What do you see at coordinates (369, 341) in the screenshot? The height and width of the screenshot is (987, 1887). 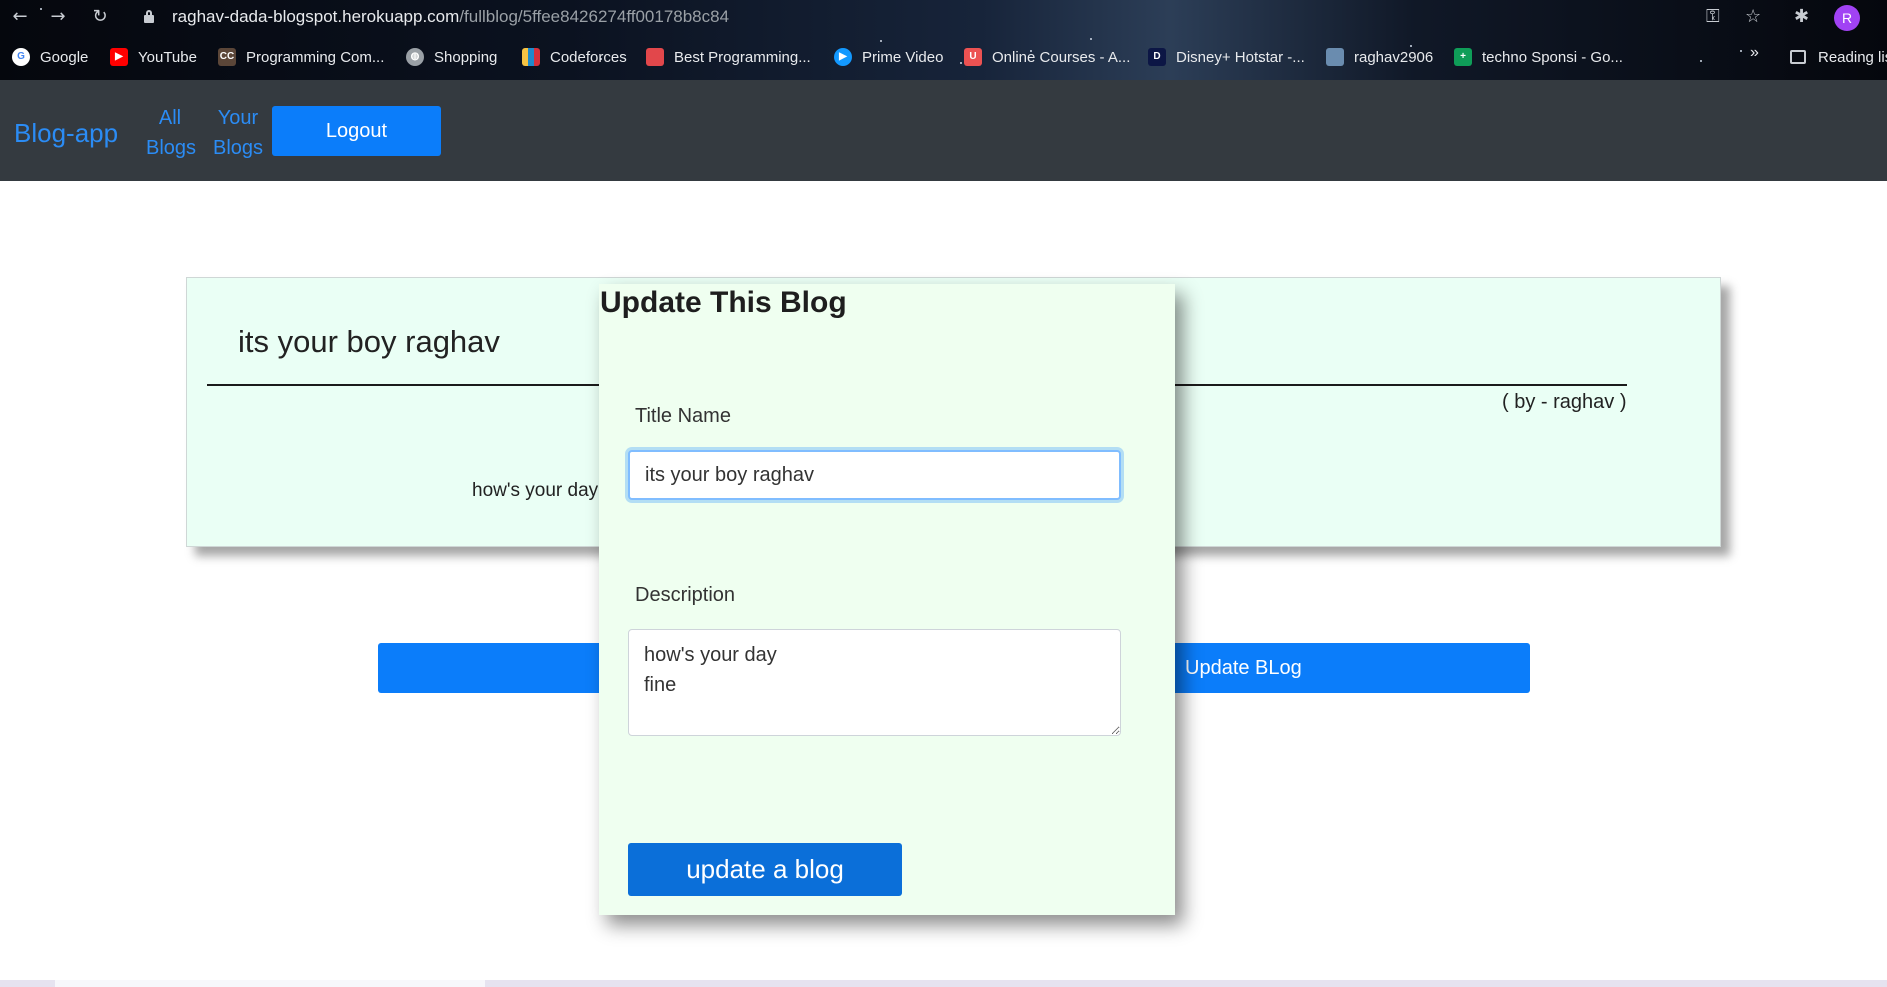 I see `blog-title: its your boy raghav` at bounding box center [369, 341].